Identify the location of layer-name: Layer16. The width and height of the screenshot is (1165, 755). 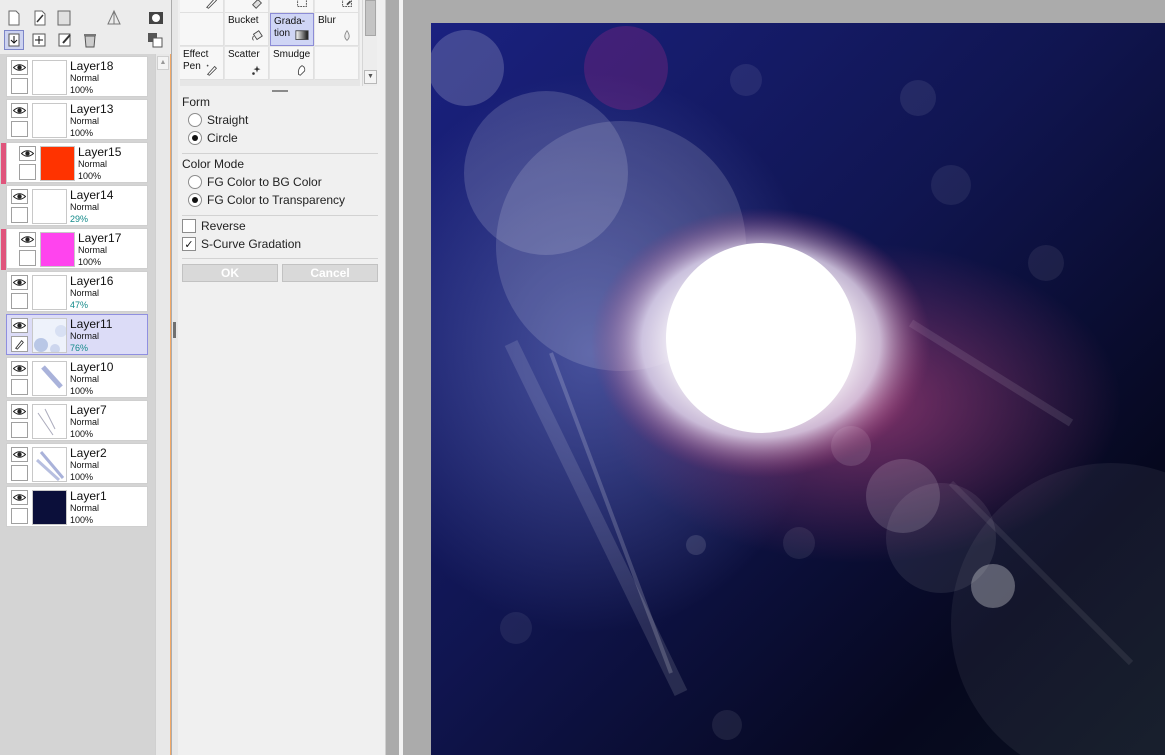
(92, 281).